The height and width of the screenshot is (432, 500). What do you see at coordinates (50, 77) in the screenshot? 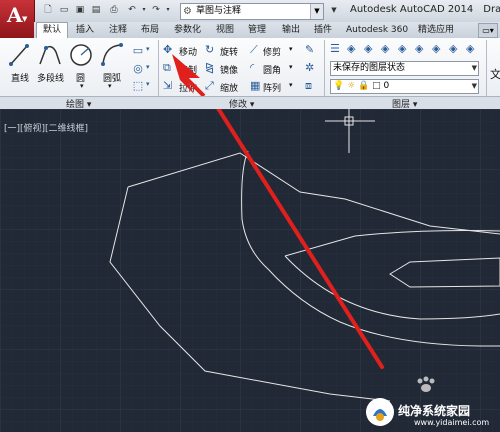
I see `polyline-button: 多段线` at bounding box center [50, 77].